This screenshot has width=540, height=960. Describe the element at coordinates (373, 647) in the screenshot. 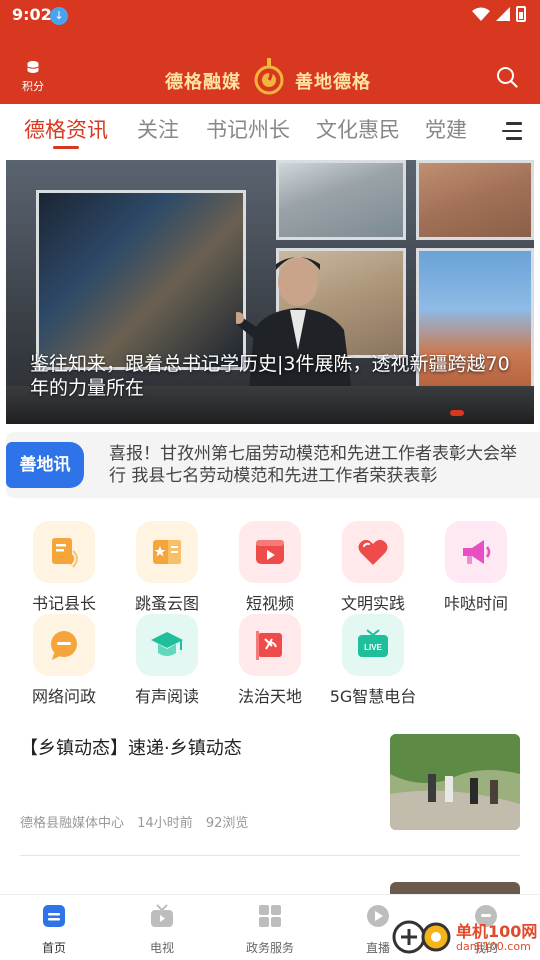

I see `svg-text: LIVE` at that location.